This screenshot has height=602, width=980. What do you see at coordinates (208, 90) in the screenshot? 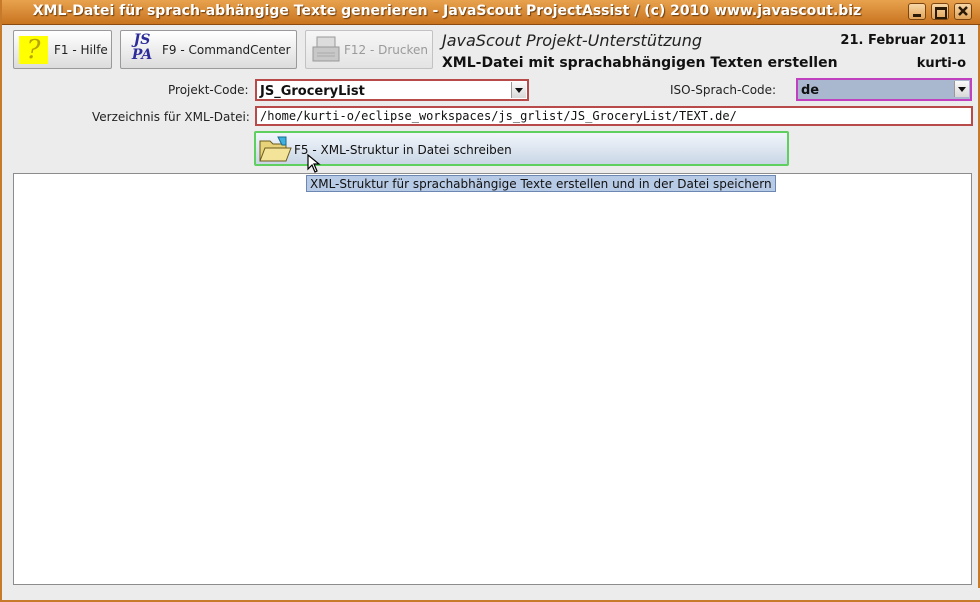
I see `project-code-label: Projekt-Code:` at bounding box center [208, 90].